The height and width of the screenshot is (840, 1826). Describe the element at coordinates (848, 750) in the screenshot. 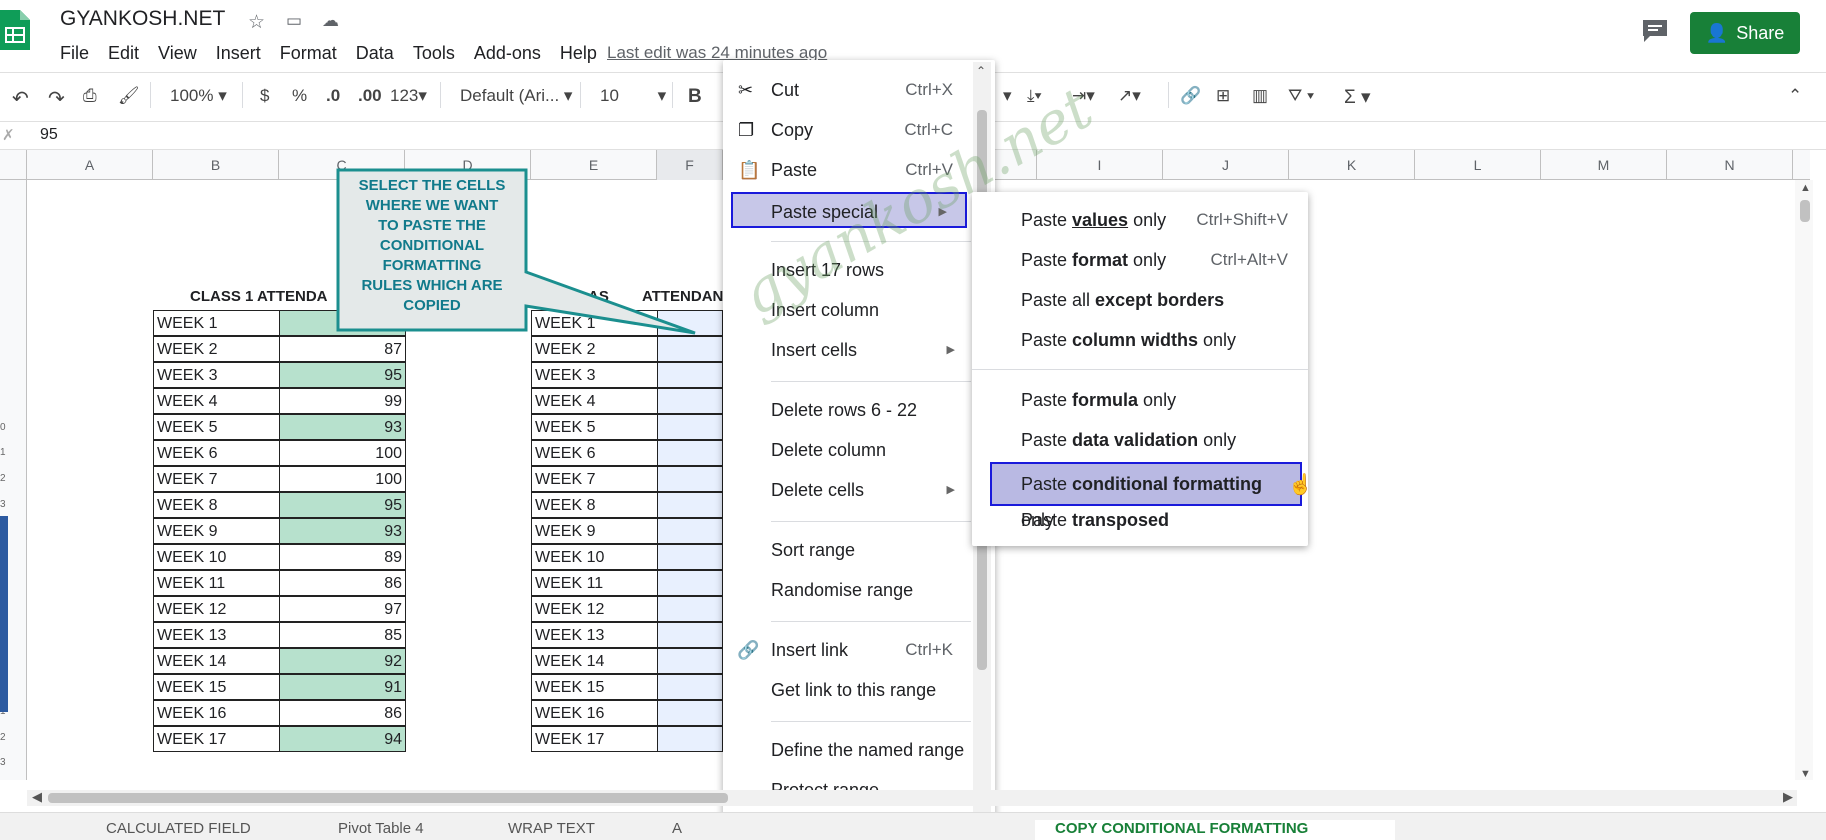

I see `menu-item-define-named-range: Define the named range` at that location.